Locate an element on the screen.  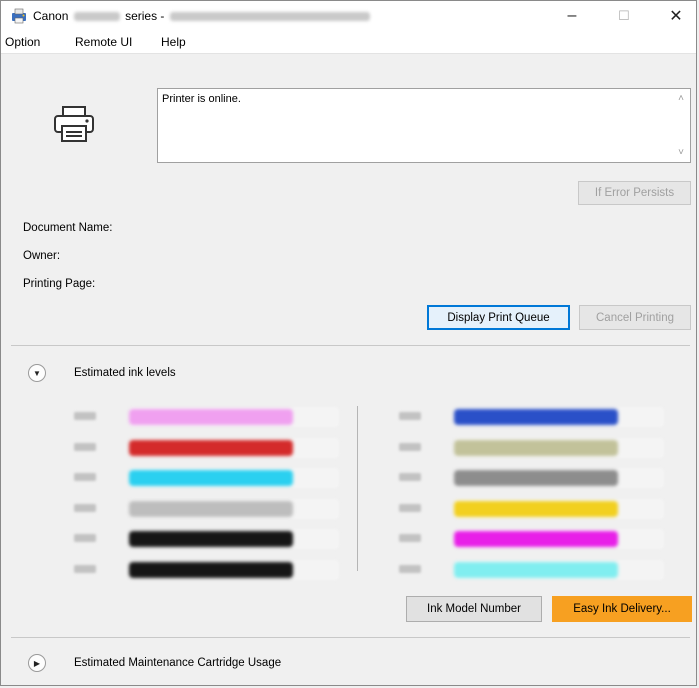
ink-model-number-button: Ink Model Number is located at coordinates (474, 609).